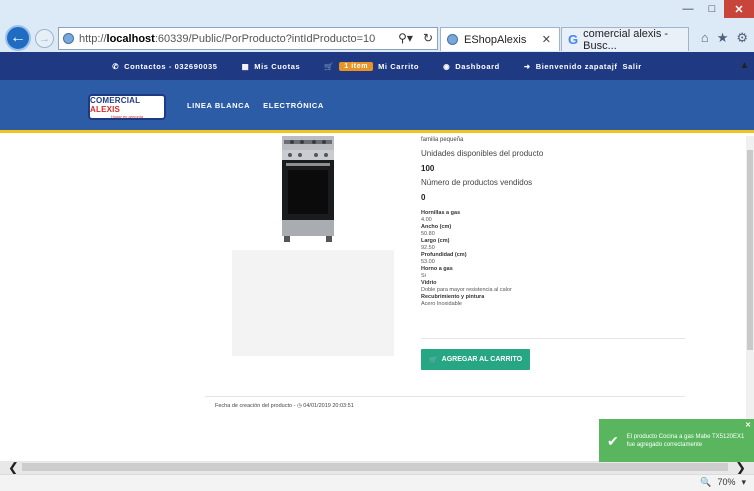 The image size is (754, 491). Describe the element at coordinates (705, 38) in the screenshot. I see `home-icon: ⌂` at that location.